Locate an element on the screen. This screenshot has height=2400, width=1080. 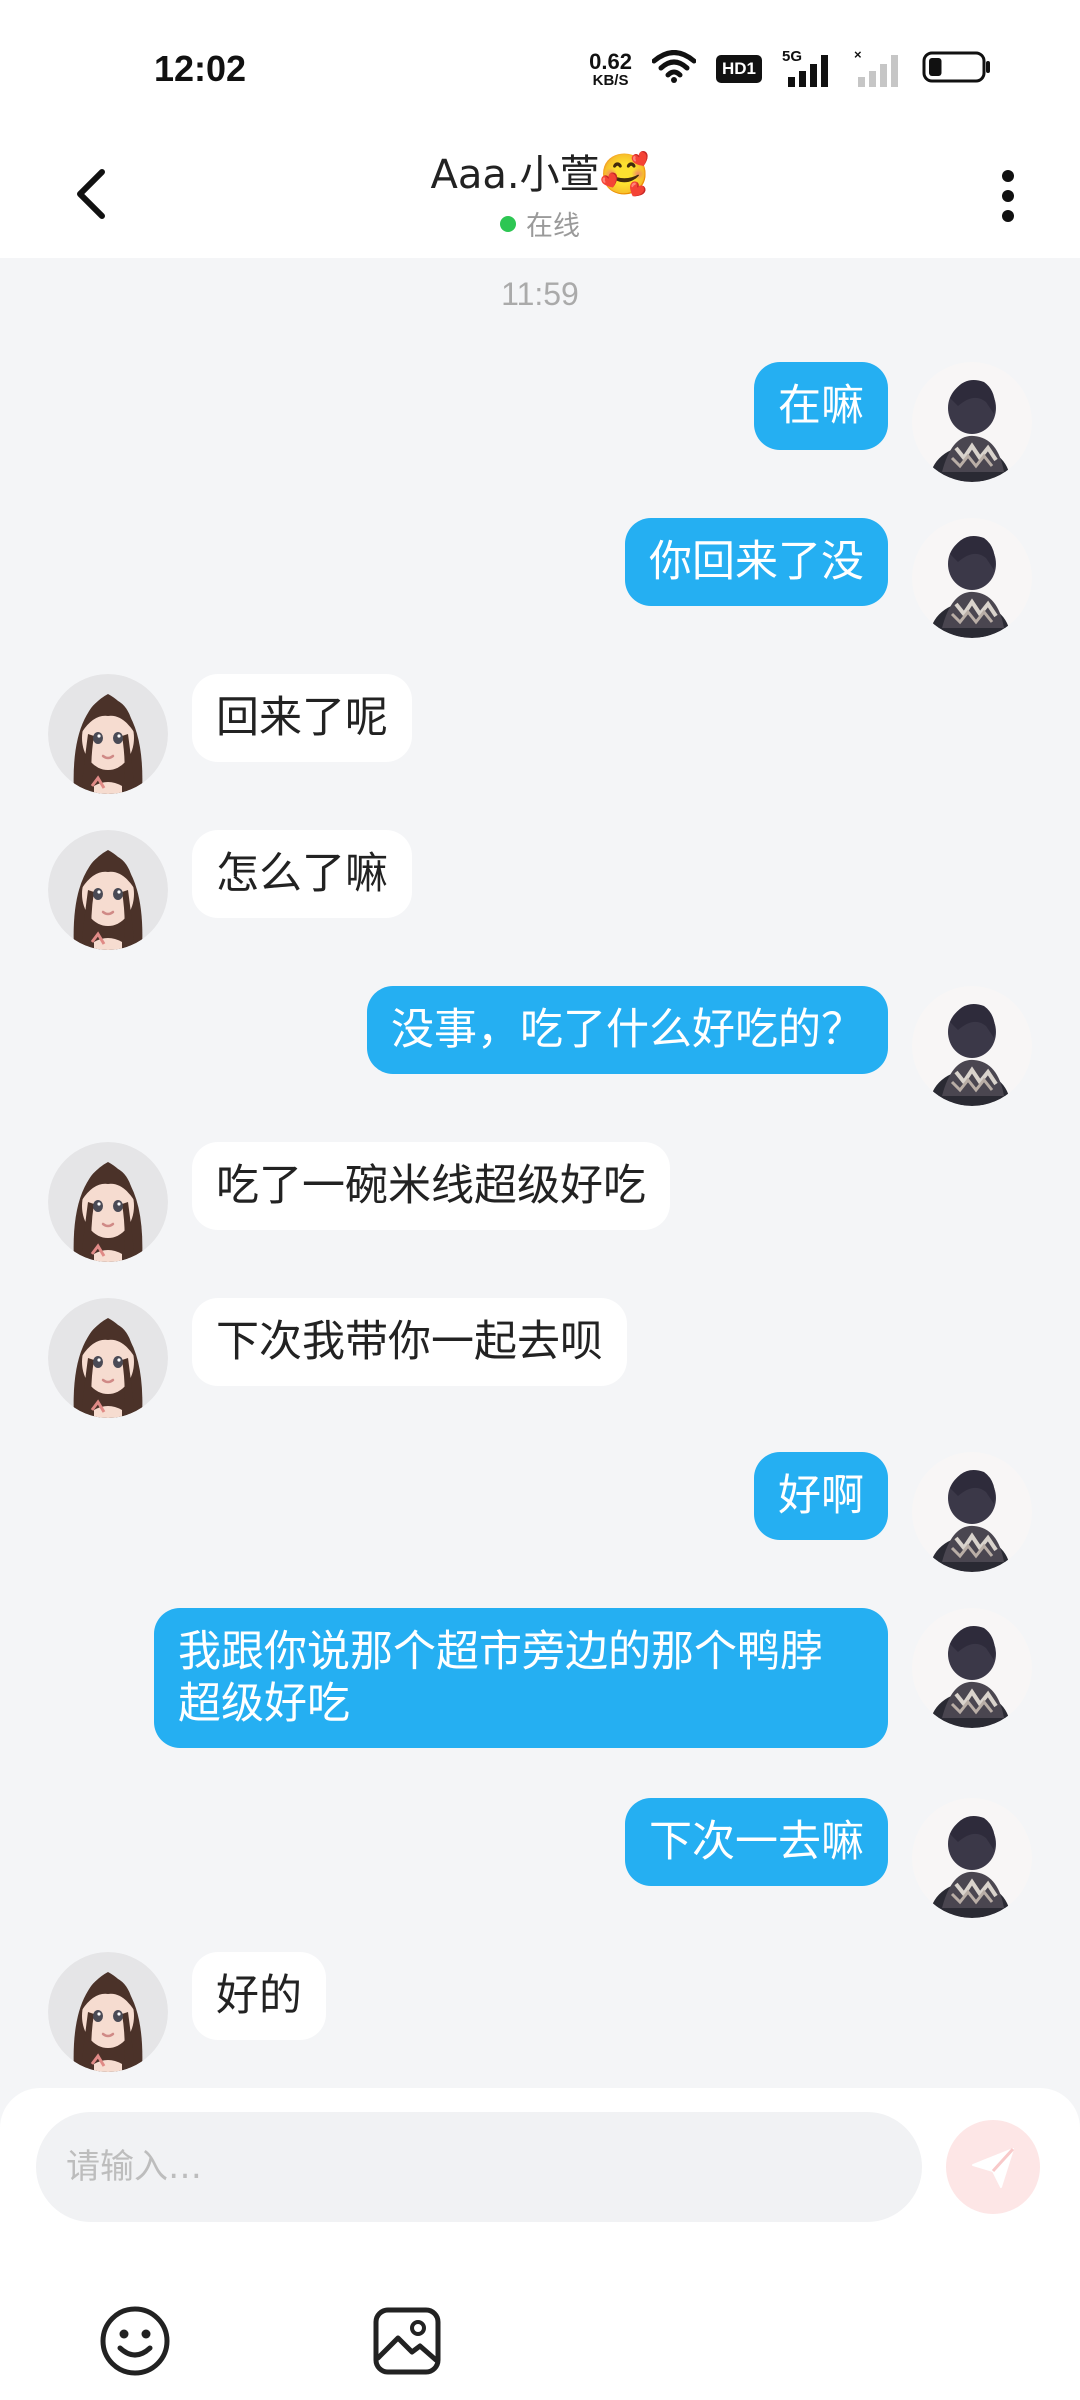
message-bubble-sent: 在嘛 is located at coordinates (821, 406).